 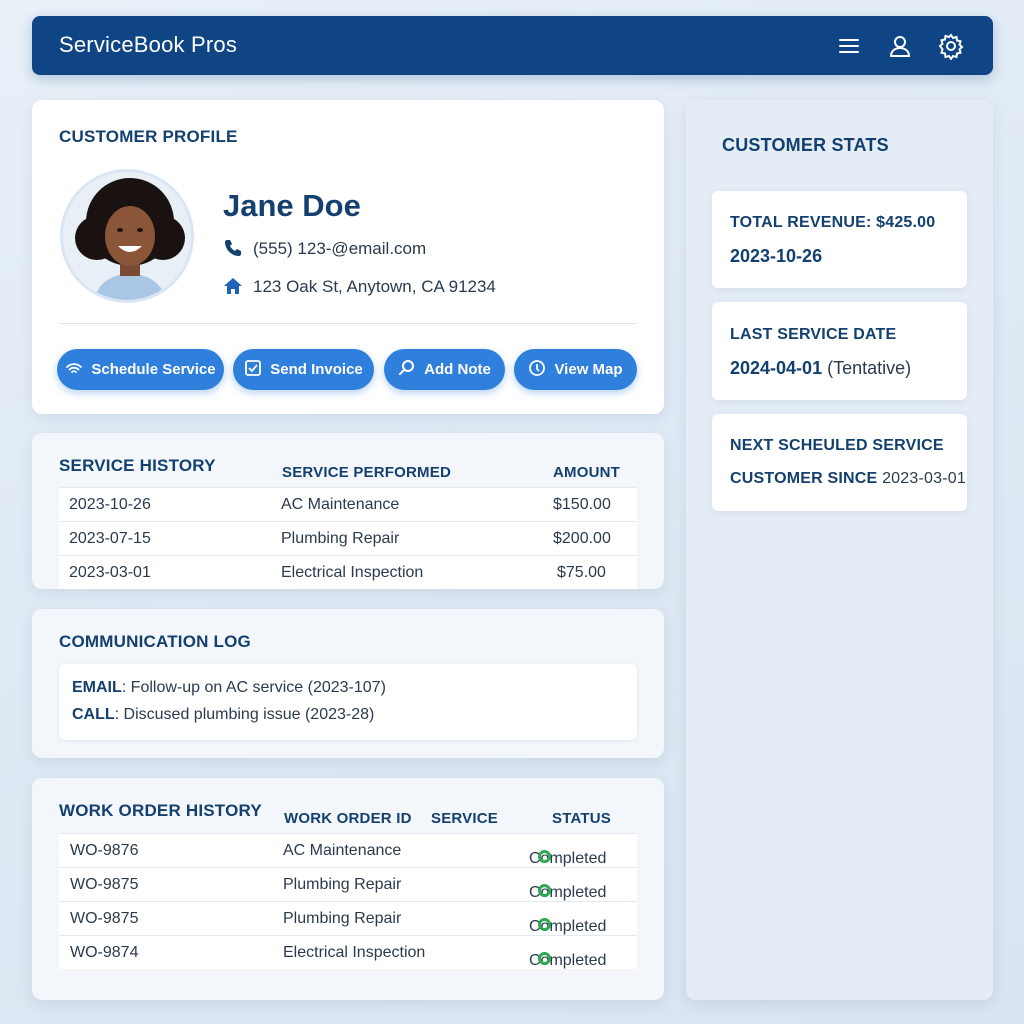 What do you see at coordinates (354, 952) in the screenshot?
I see `work-order-service: Electrical Inspection` at bounding box center [354, 952].